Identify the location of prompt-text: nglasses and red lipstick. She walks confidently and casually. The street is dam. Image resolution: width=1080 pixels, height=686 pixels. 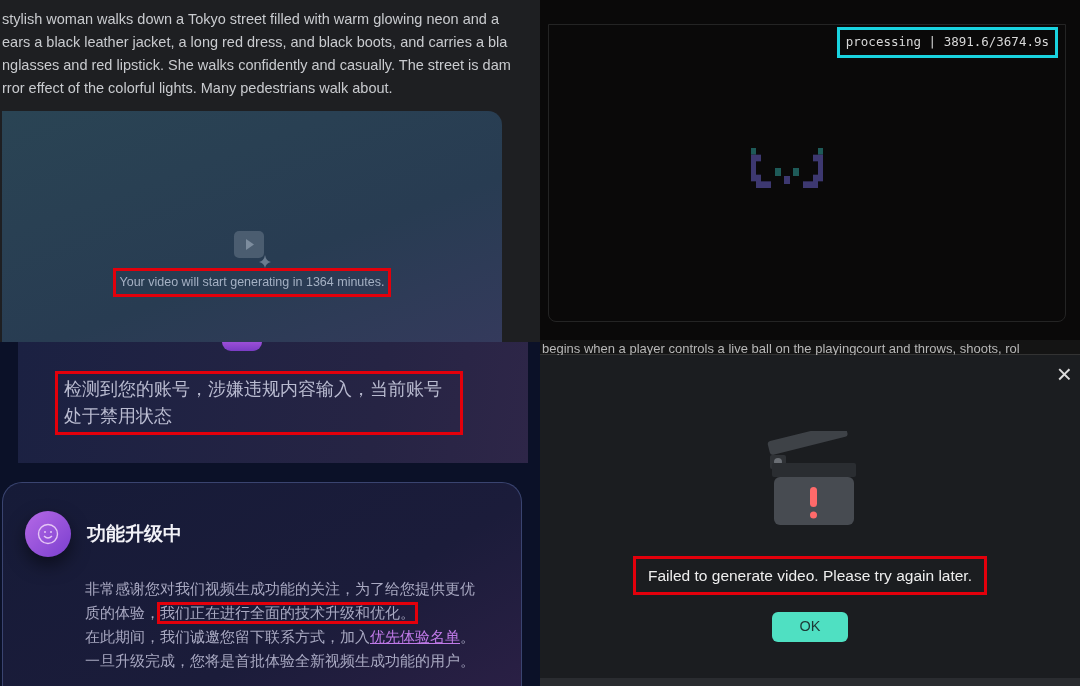
(256, 65).